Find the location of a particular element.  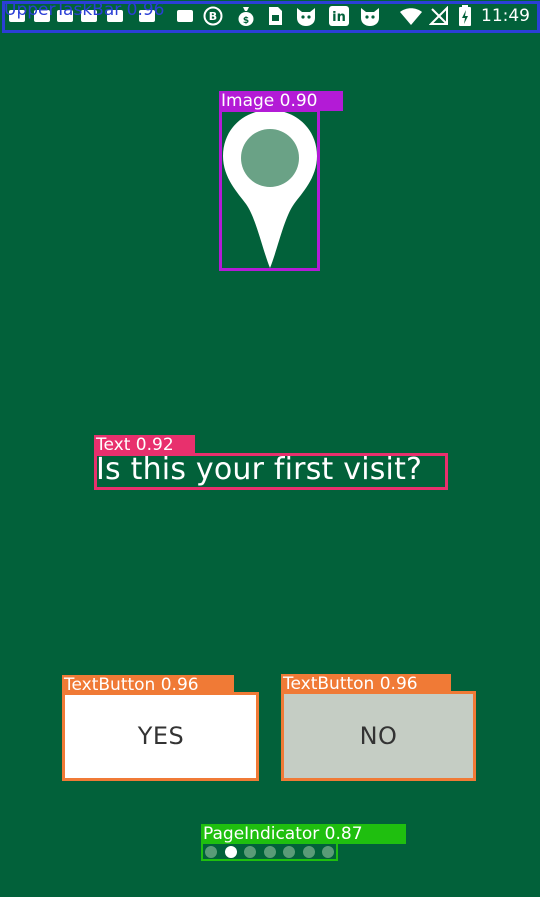

detection-label-yes-button: TextButton 0.96 is located at coordinates (148, 685).